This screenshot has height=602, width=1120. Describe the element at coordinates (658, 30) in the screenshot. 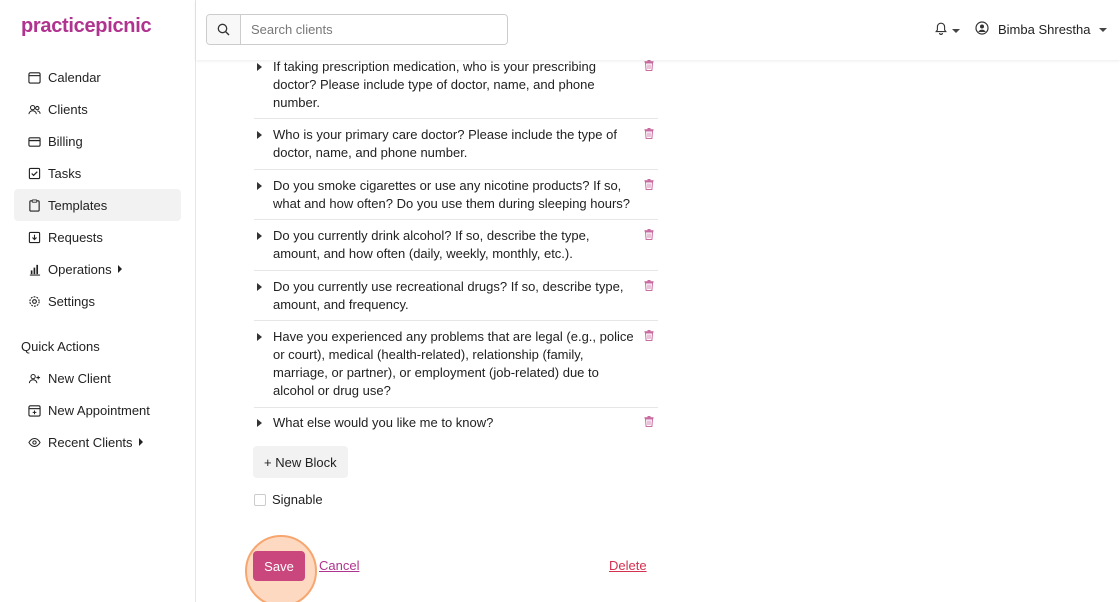

I see `top-bar: Bimba Shrestha` at that location.